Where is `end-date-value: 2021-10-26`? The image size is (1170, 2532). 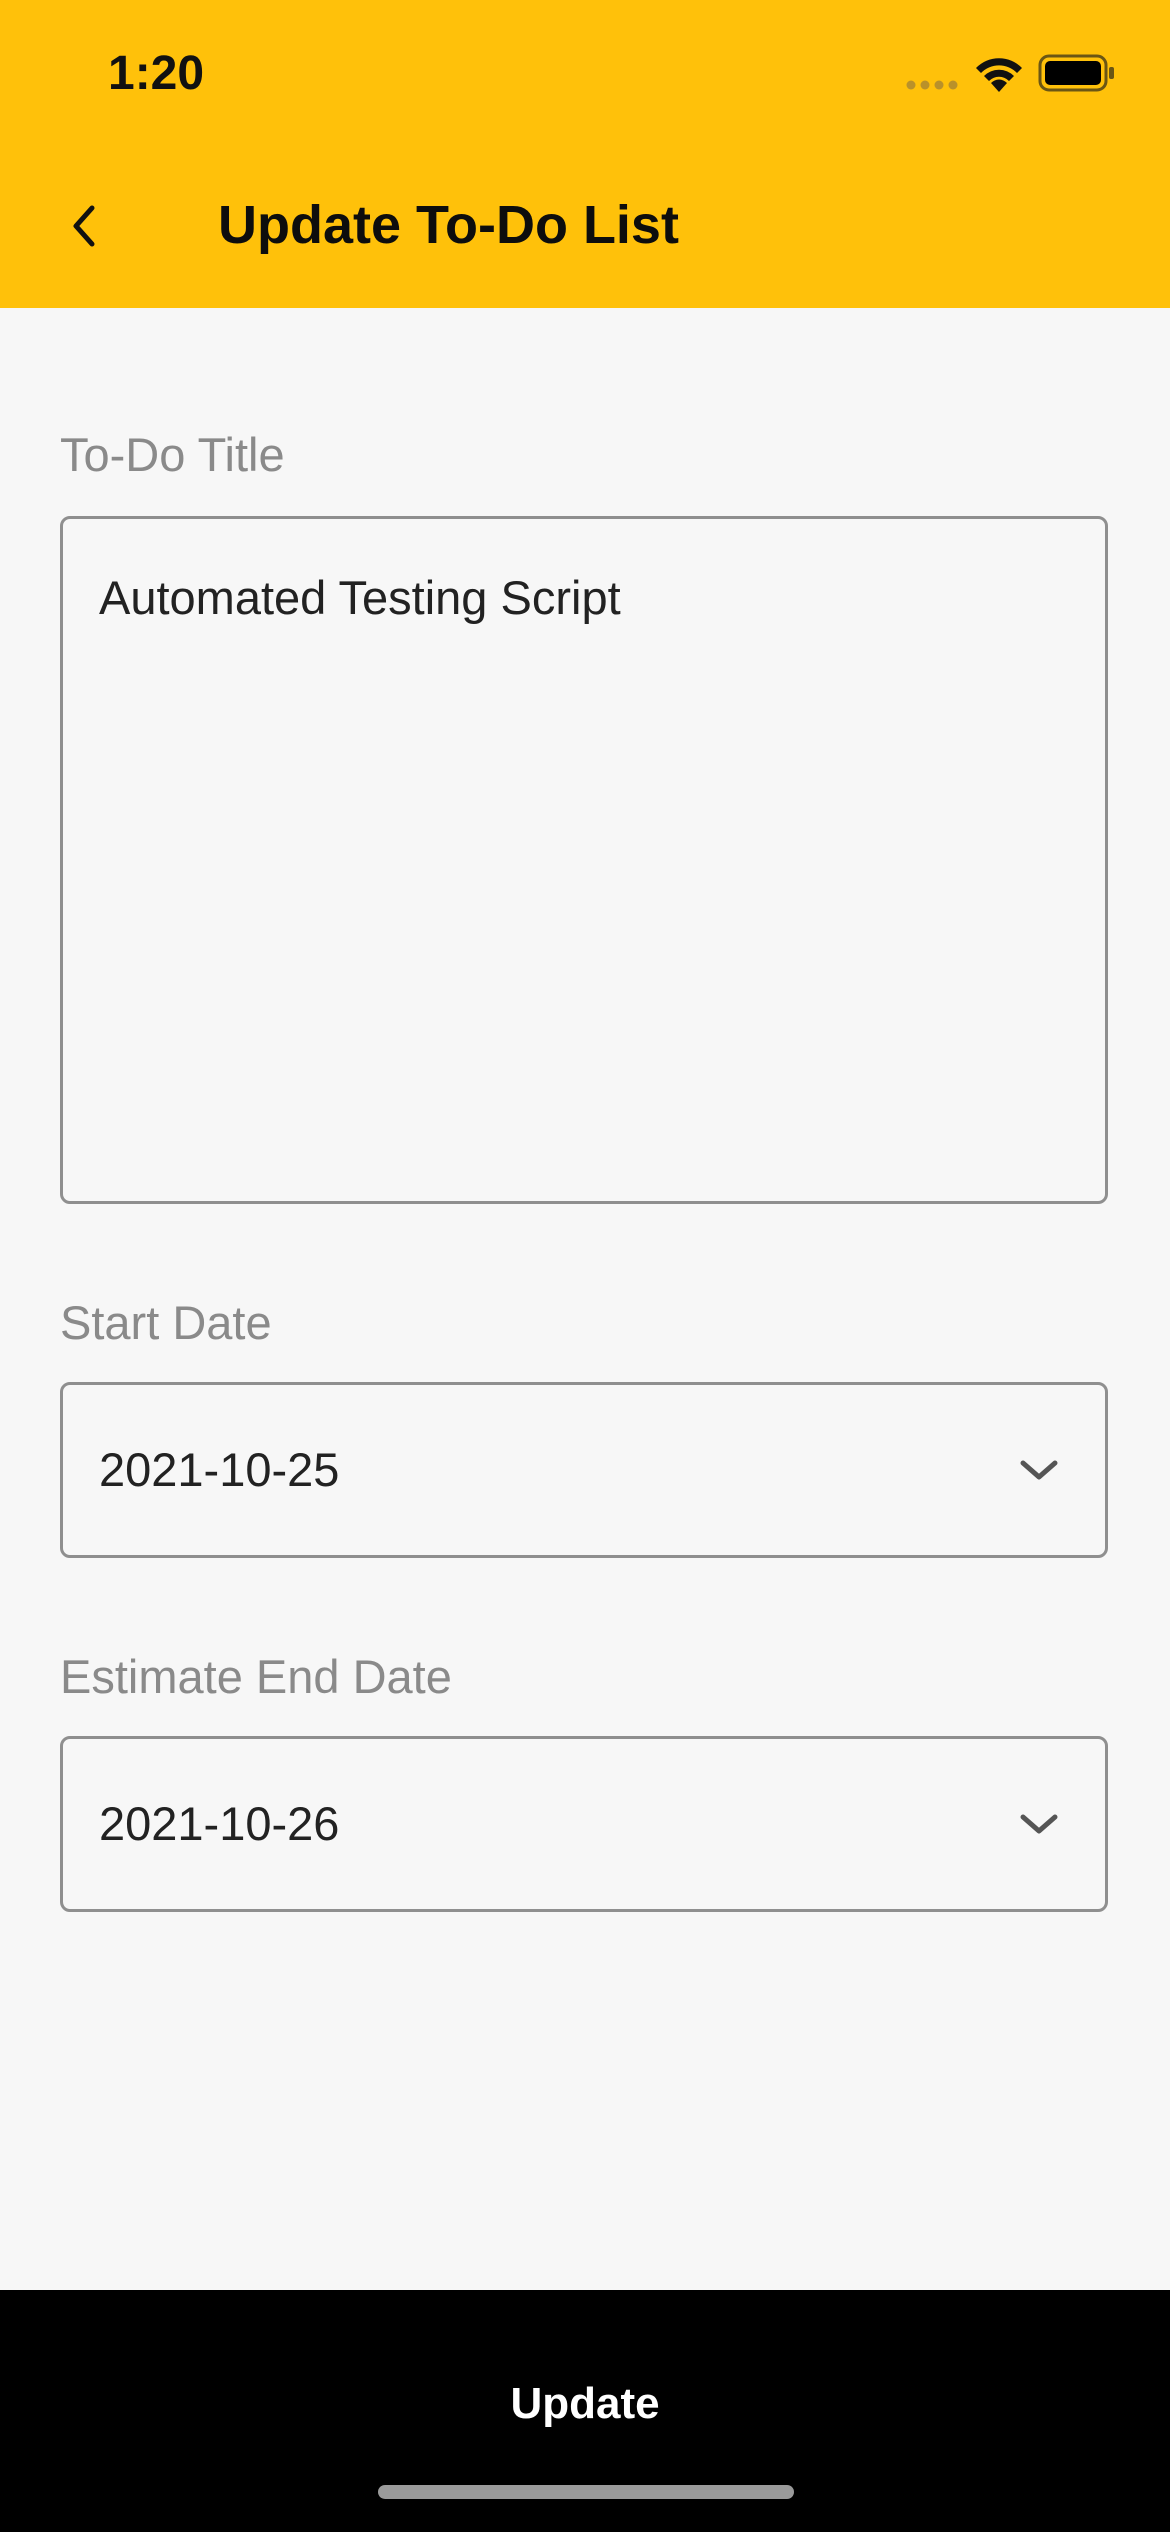
end-date-value: 2021-10-26 is located at coordinates (219, 1823).